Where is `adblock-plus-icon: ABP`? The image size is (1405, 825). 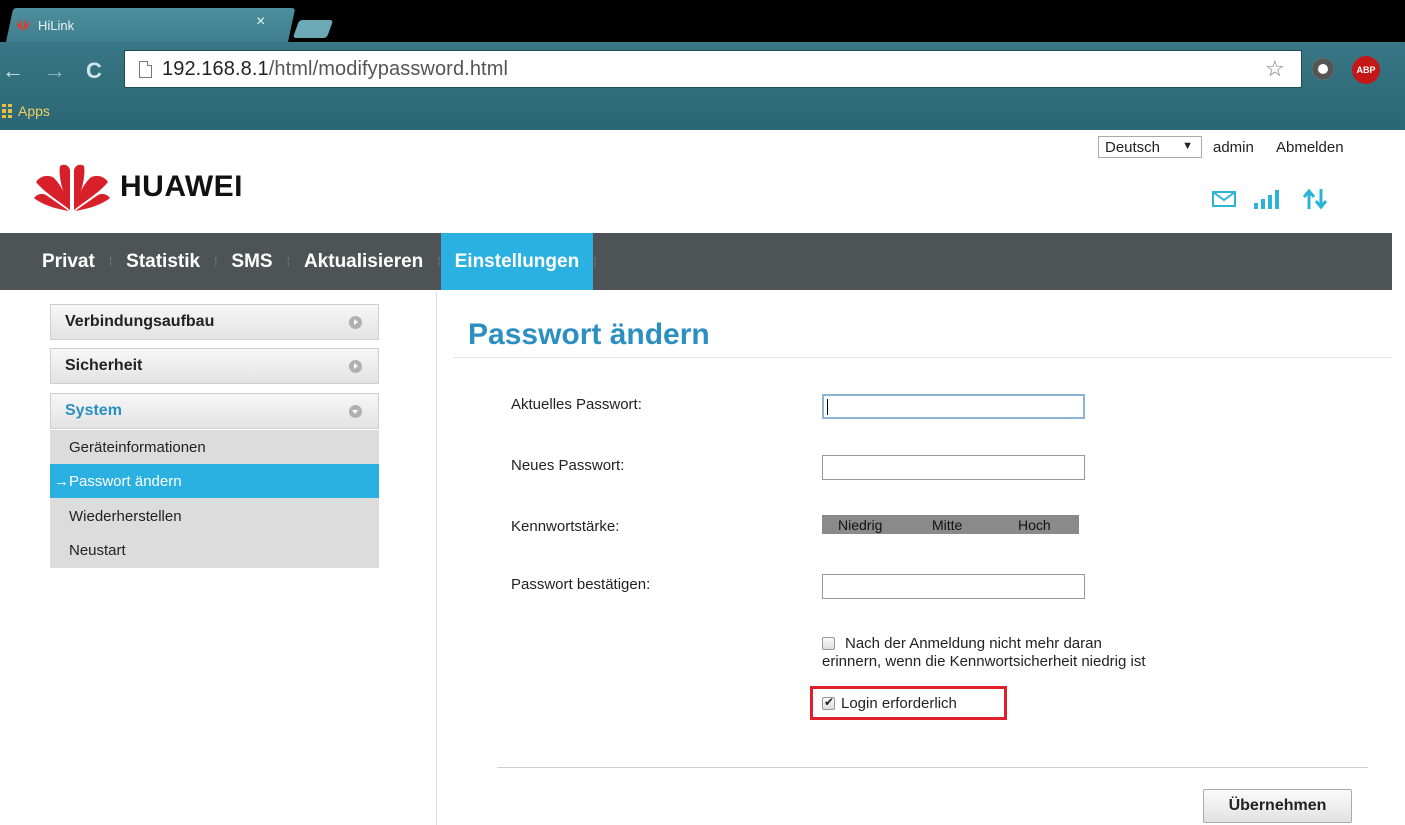 adblock-plus-icon: ABP is located at coordinates (1366, 70).